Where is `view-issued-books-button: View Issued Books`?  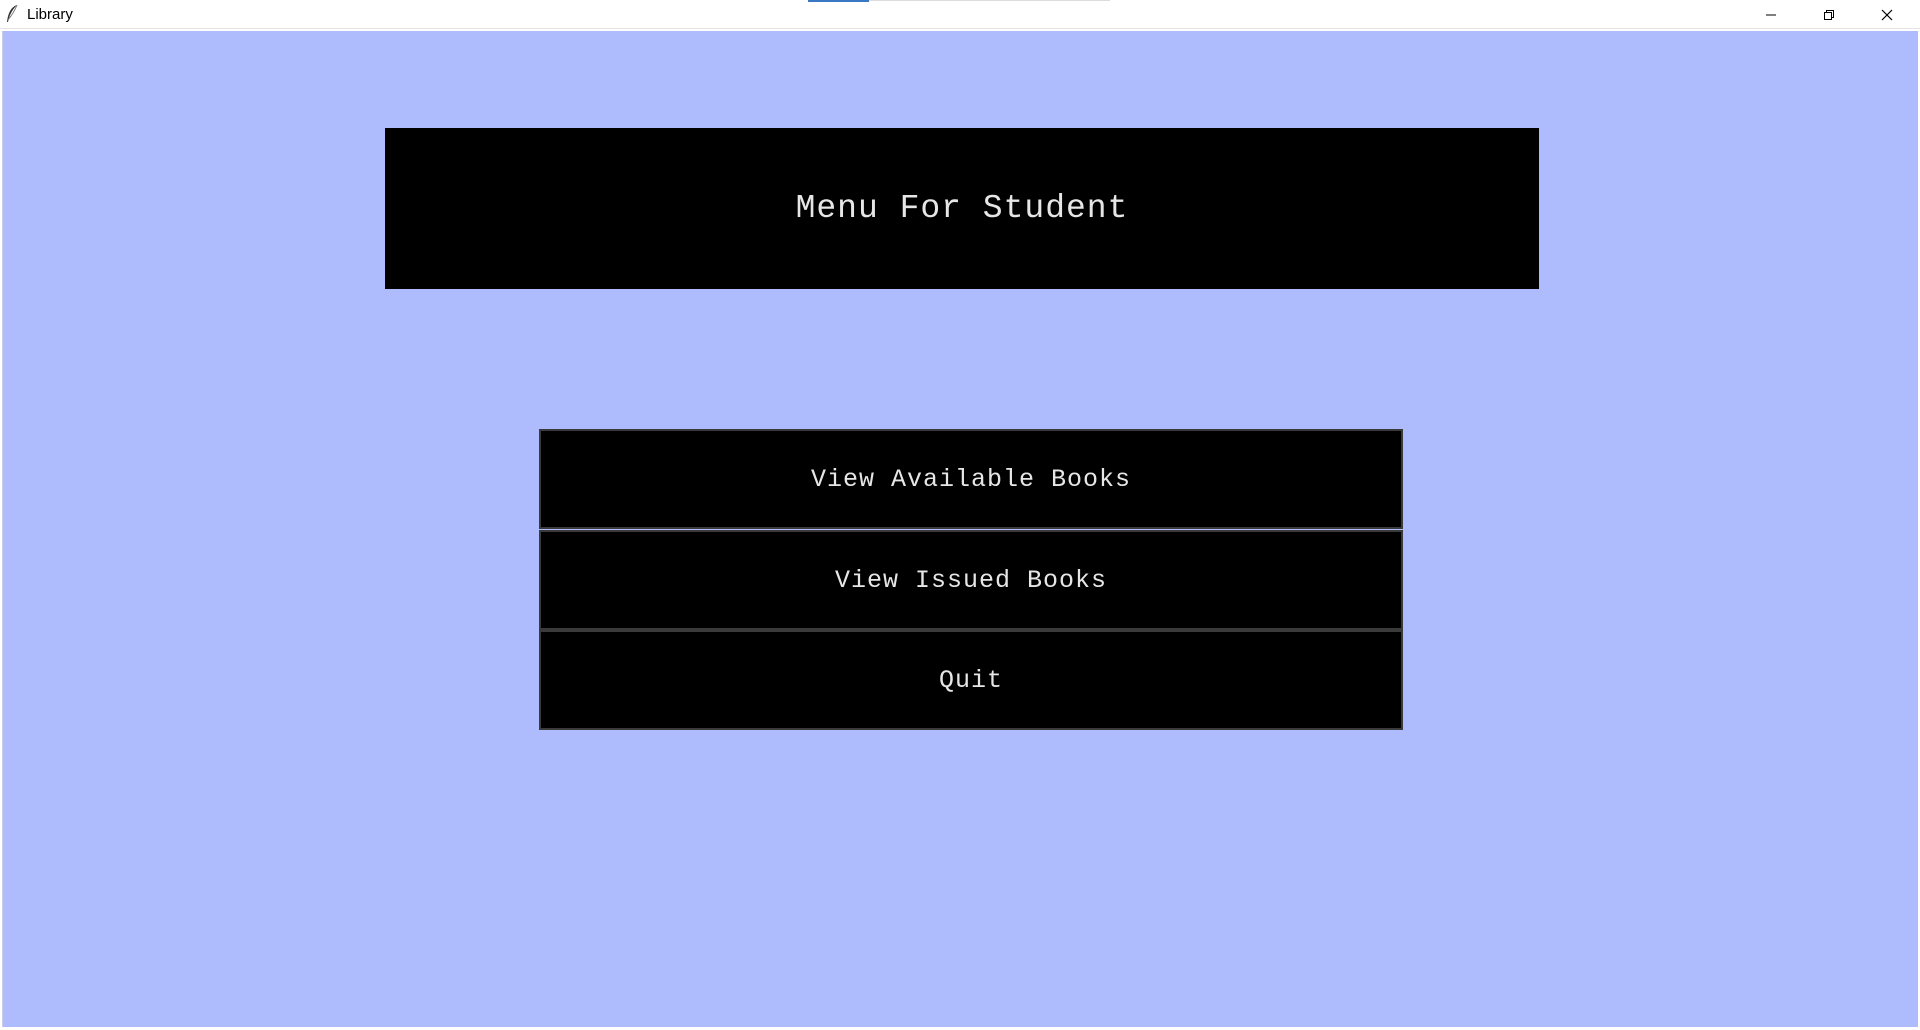 view-issued-books-button: View Issued Books is located at coordinates (971, 580).